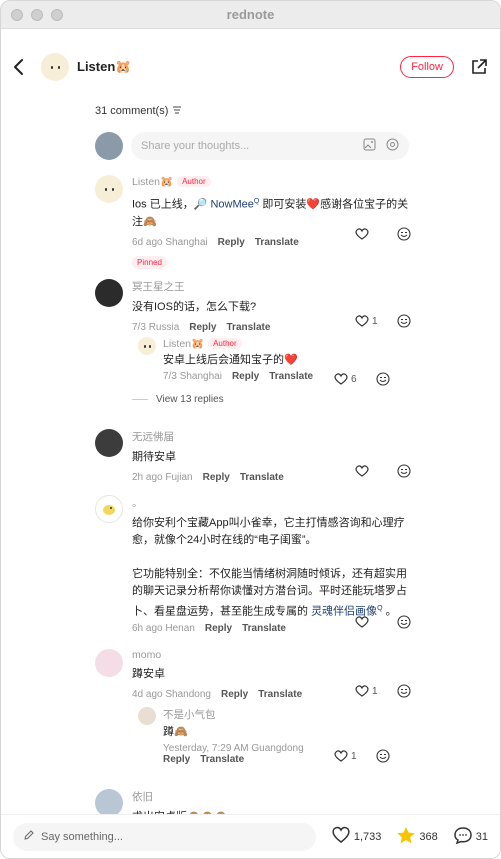 The width and height of the screenshot is (501, 859). Describe the element at coordinates (481, 836) in the screenshot. I see `comment-total: 31` at that location.